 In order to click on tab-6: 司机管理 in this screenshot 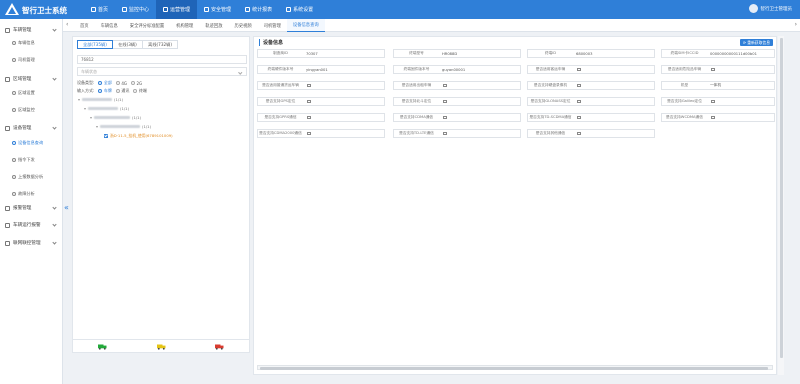, I will do `click(272, 25)`.